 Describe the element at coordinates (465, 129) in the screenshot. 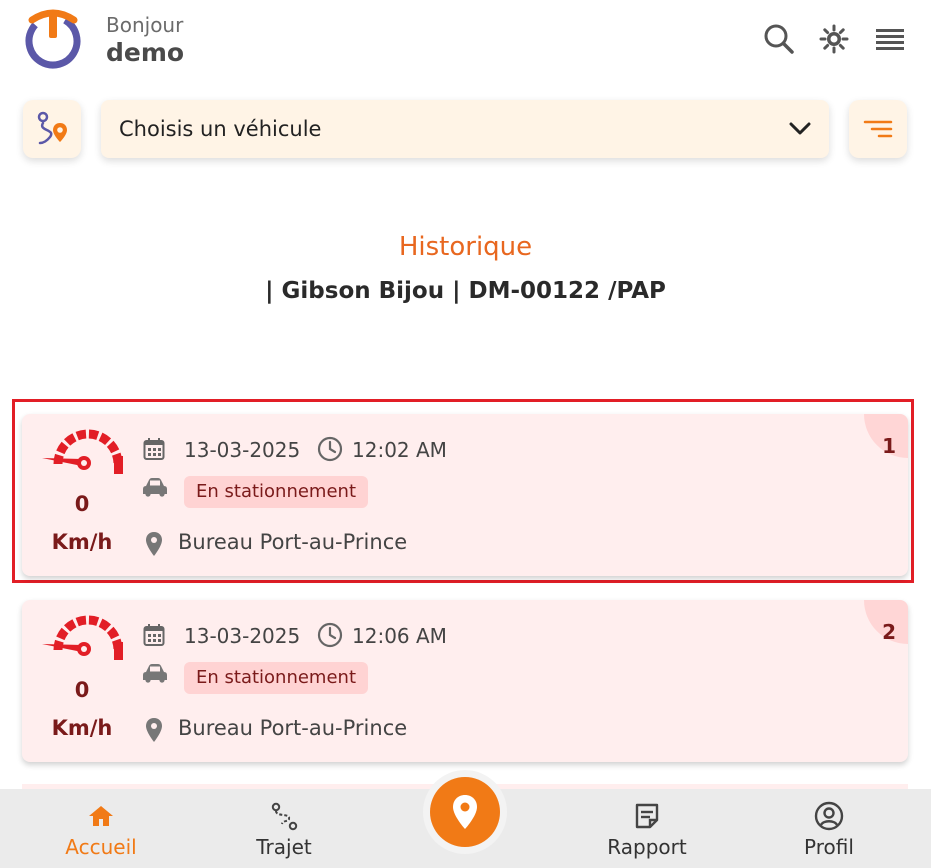

I see `vehicle-select: Choisis un véhicule` at that location.